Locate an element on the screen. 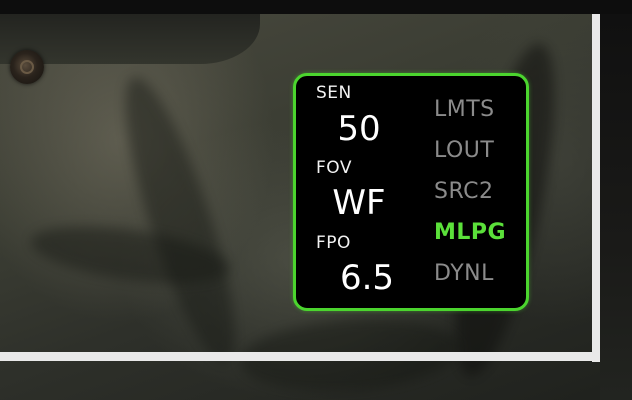 The height and width of the screenshot is (400, 632). top-letterbox is located at coordinates (316, 7).